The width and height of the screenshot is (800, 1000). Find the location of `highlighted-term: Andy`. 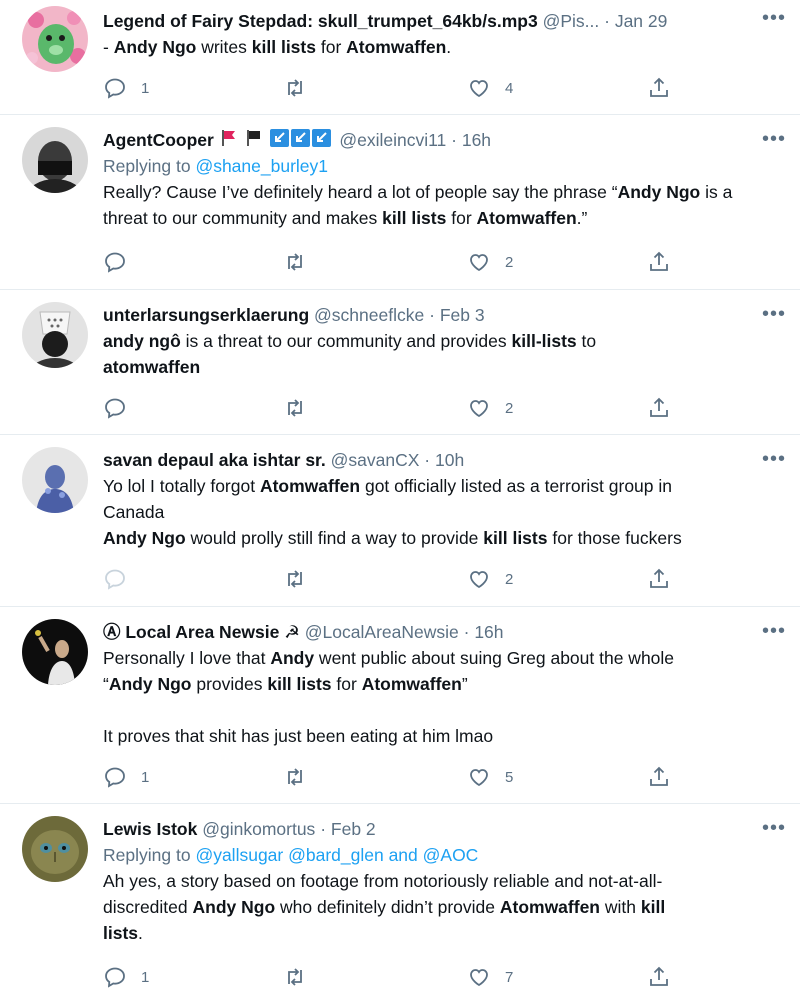

highlighted-term: Andy is located at coordinates (292, 658).